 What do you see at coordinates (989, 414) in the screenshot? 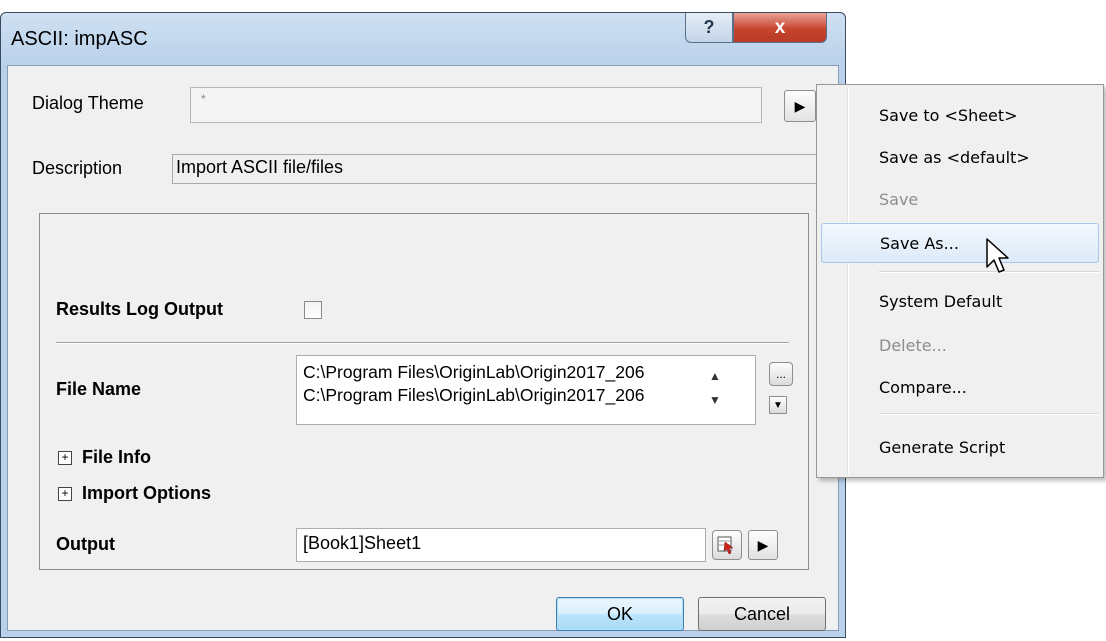
I see `menu-separator` at bounding box center [989, 414].